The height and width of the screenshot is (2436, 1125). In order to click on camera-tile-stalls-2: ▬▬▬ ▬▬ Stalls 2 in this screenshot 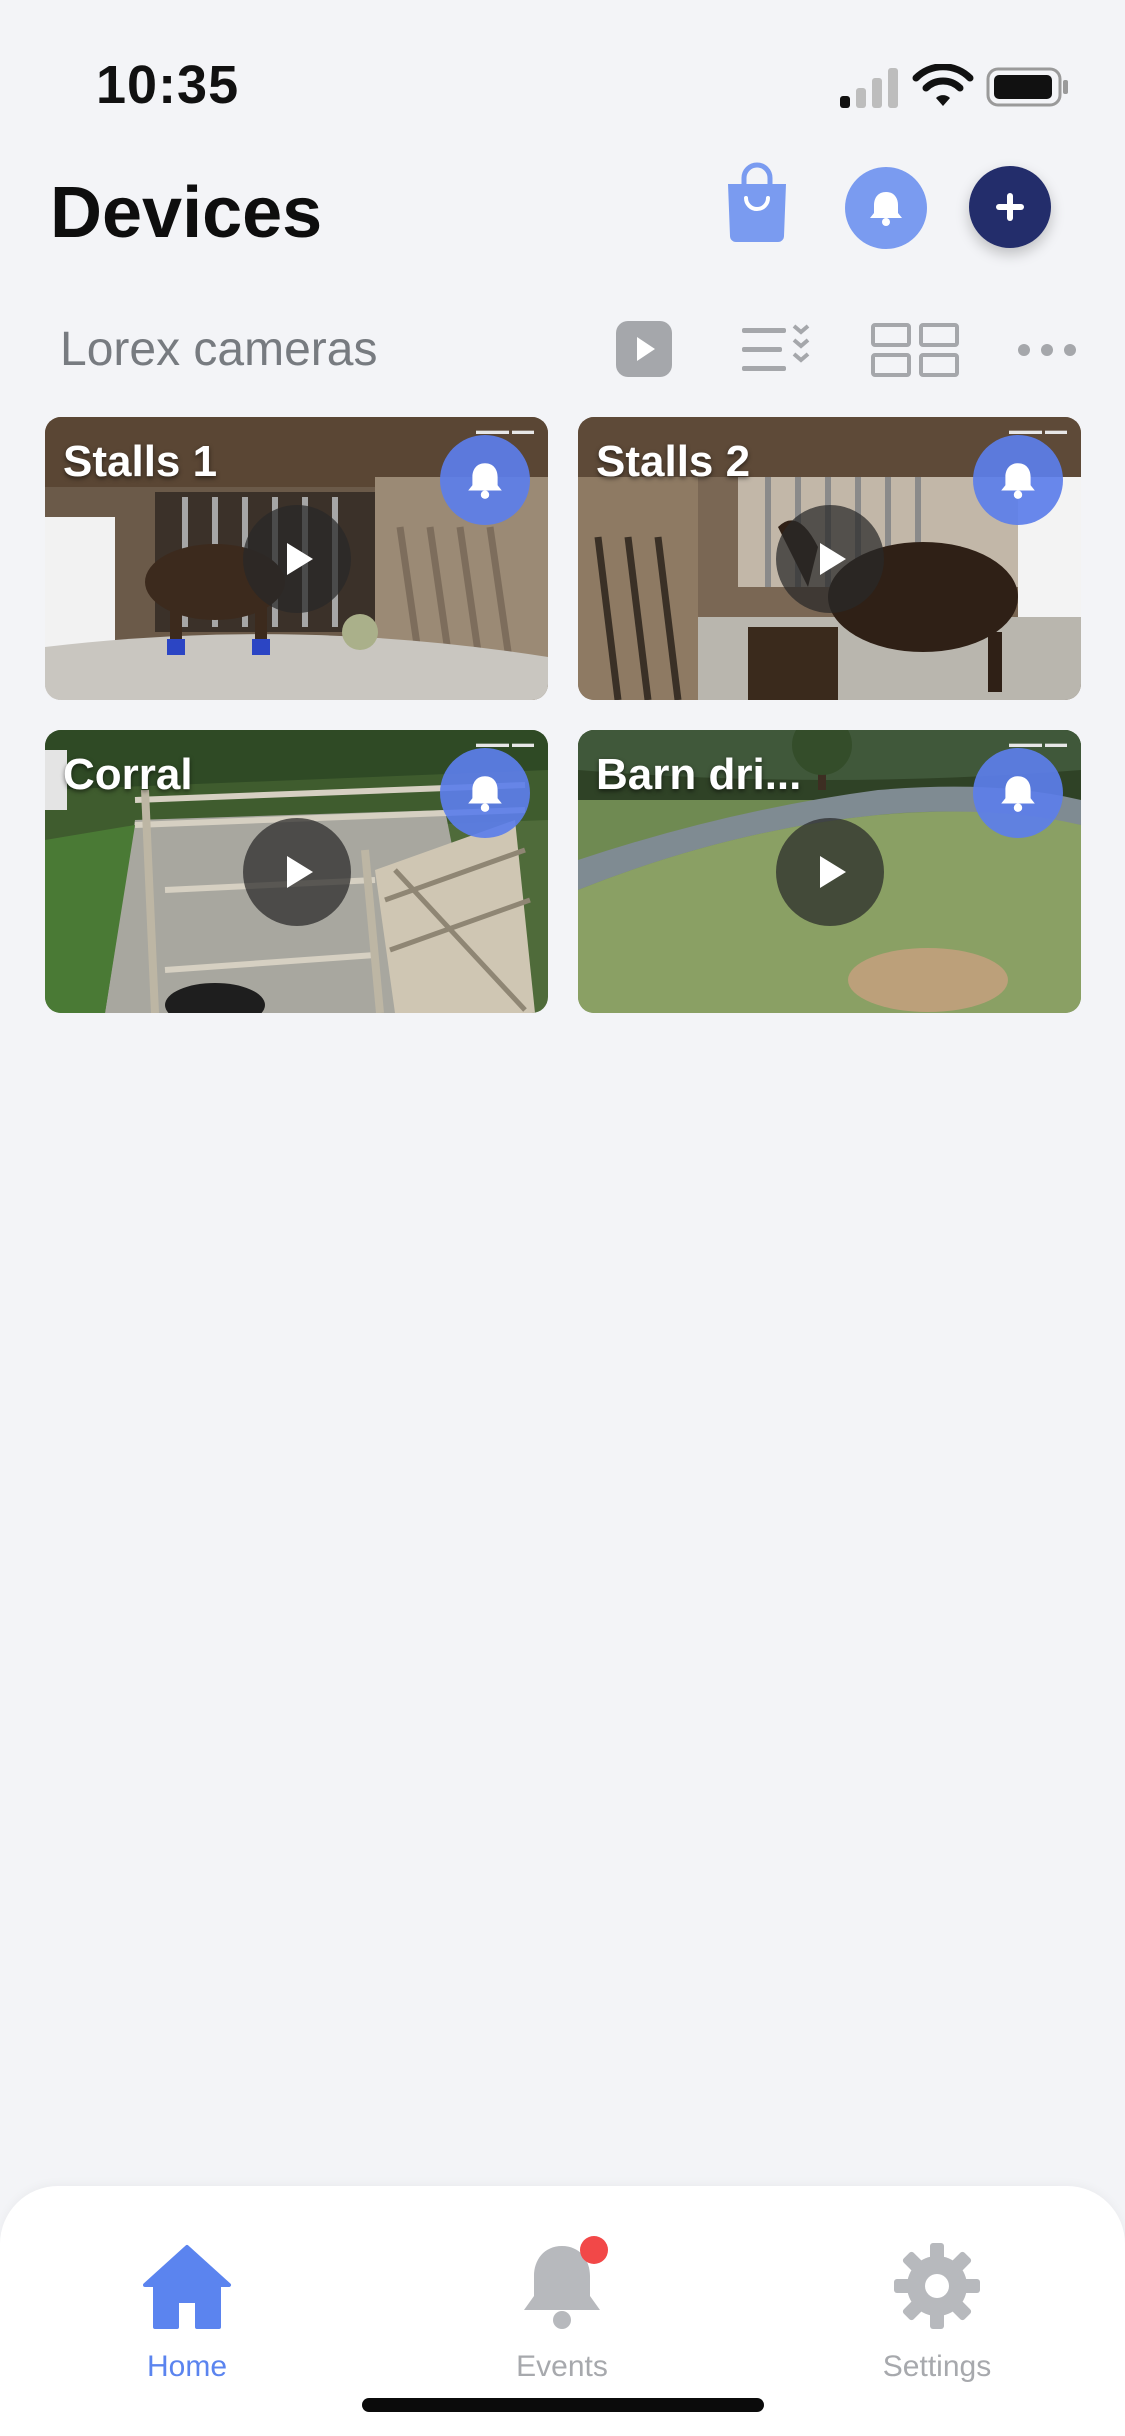, I will do `click(829, 558)`.